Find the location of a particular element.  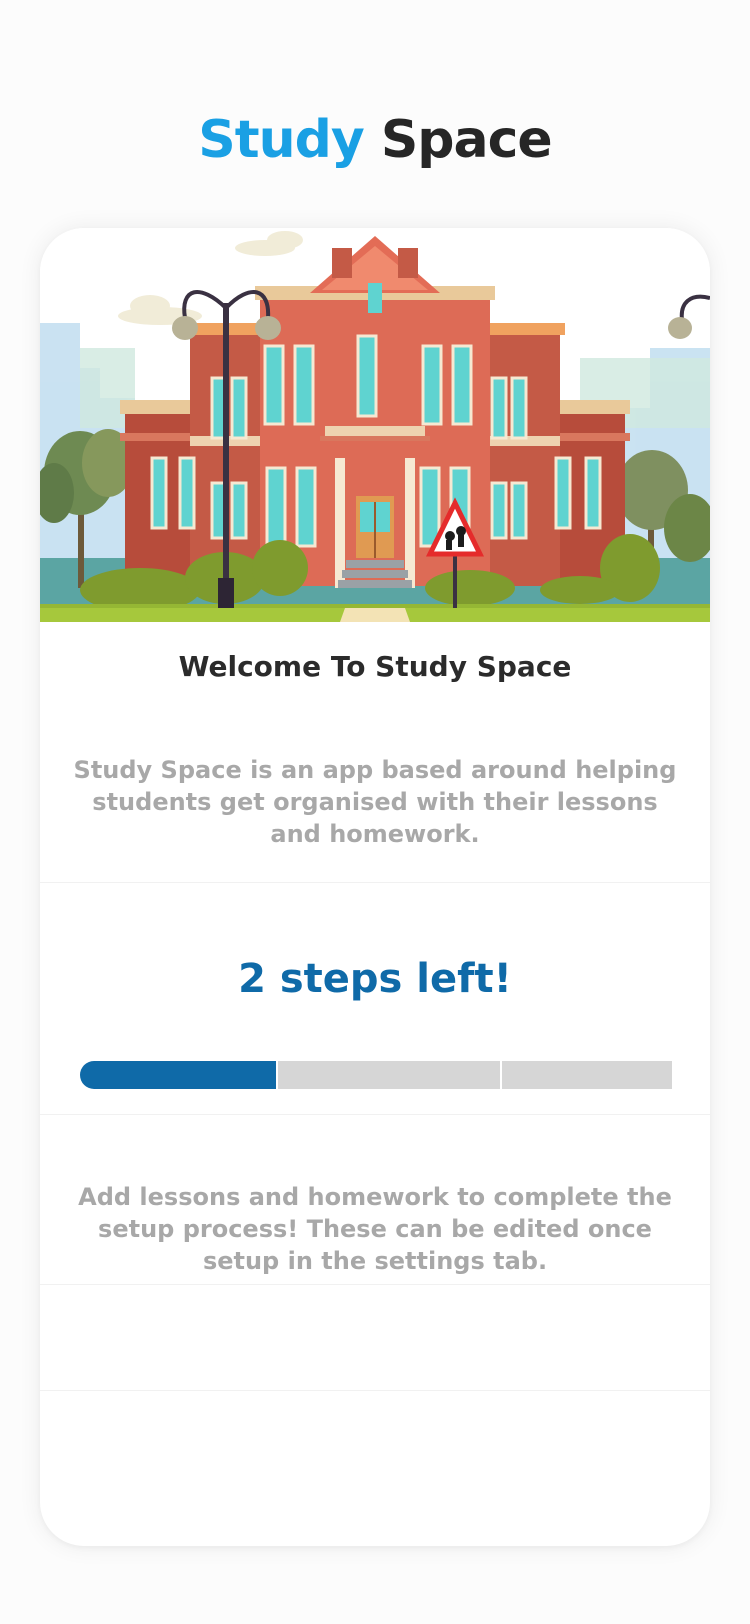

app-title: Study Space is located at coordinates (375, 140).